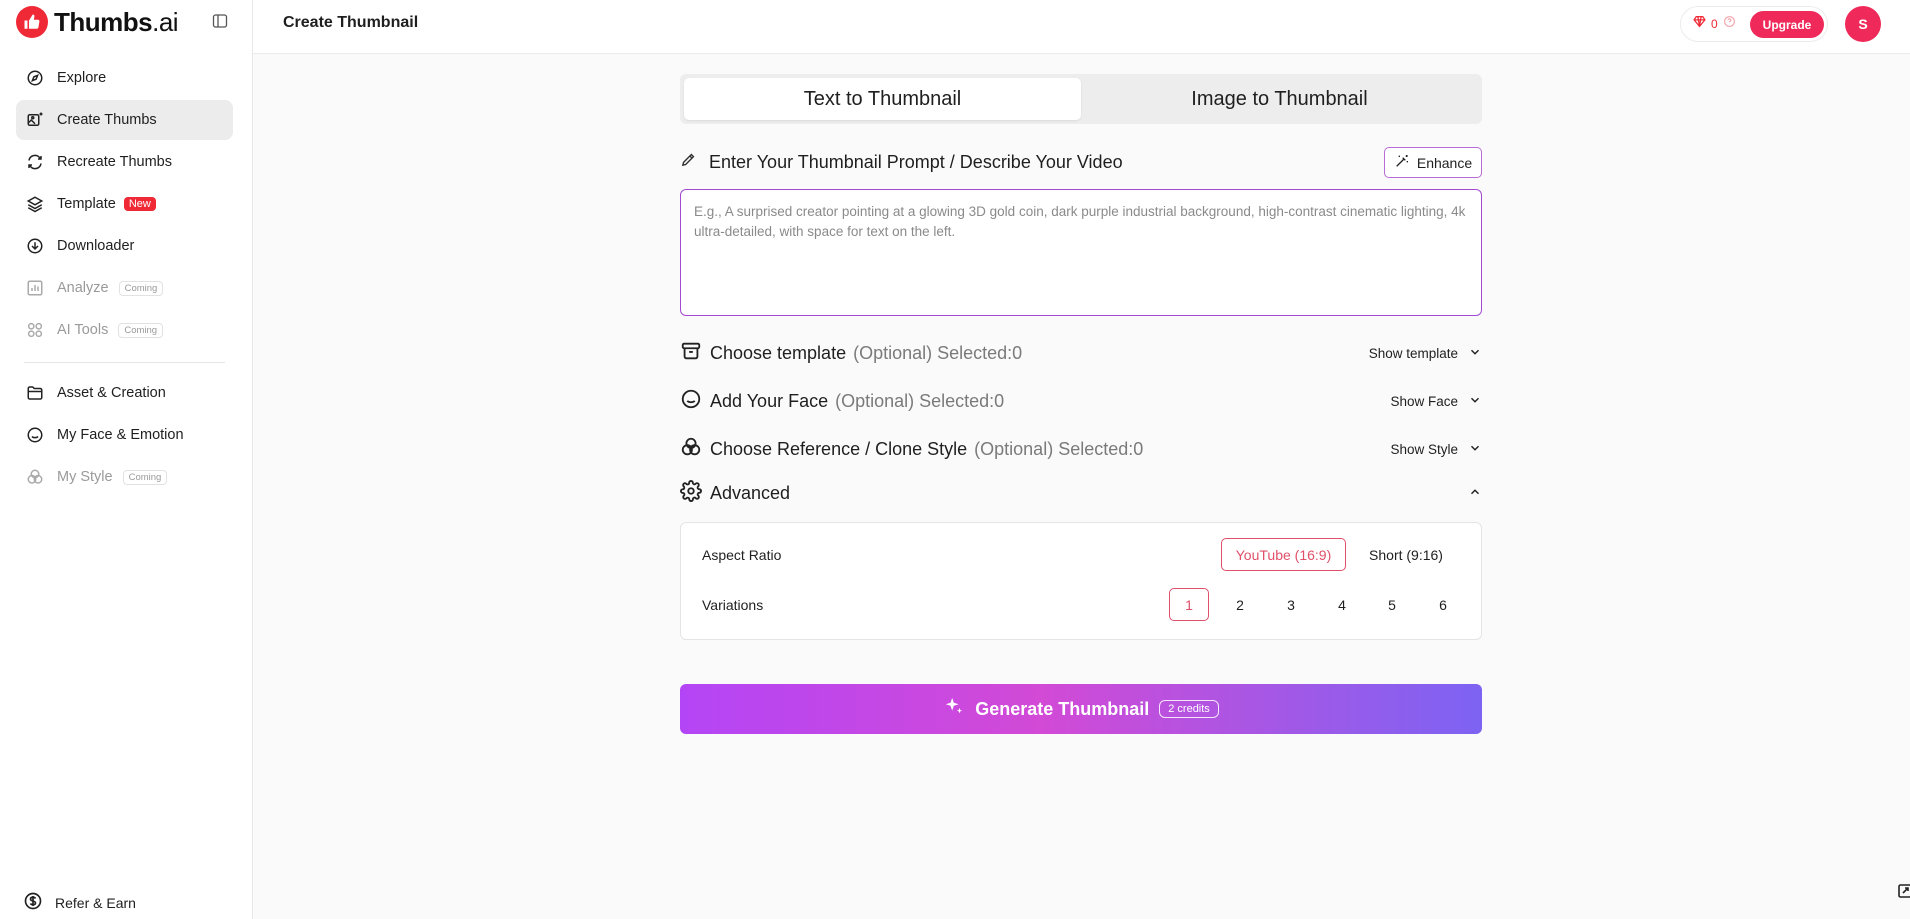 The width and height of the screenshot is (1910, 919). Describe the element at coordinates (920, 400) in the screenshot. I see `face-selected: (Optional) Selected:0` at that location.